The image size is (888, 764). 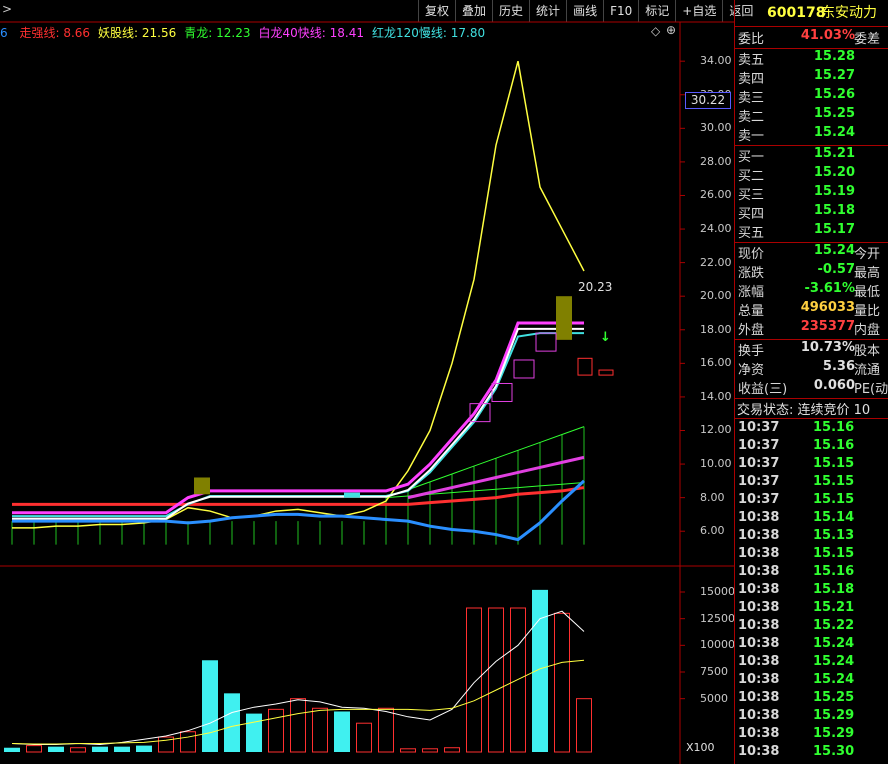 What do you see at coordinates (811, 231) in the screenshot?
I see `buy-level-4: 买五 15.17` at bounding box center [811, 231].